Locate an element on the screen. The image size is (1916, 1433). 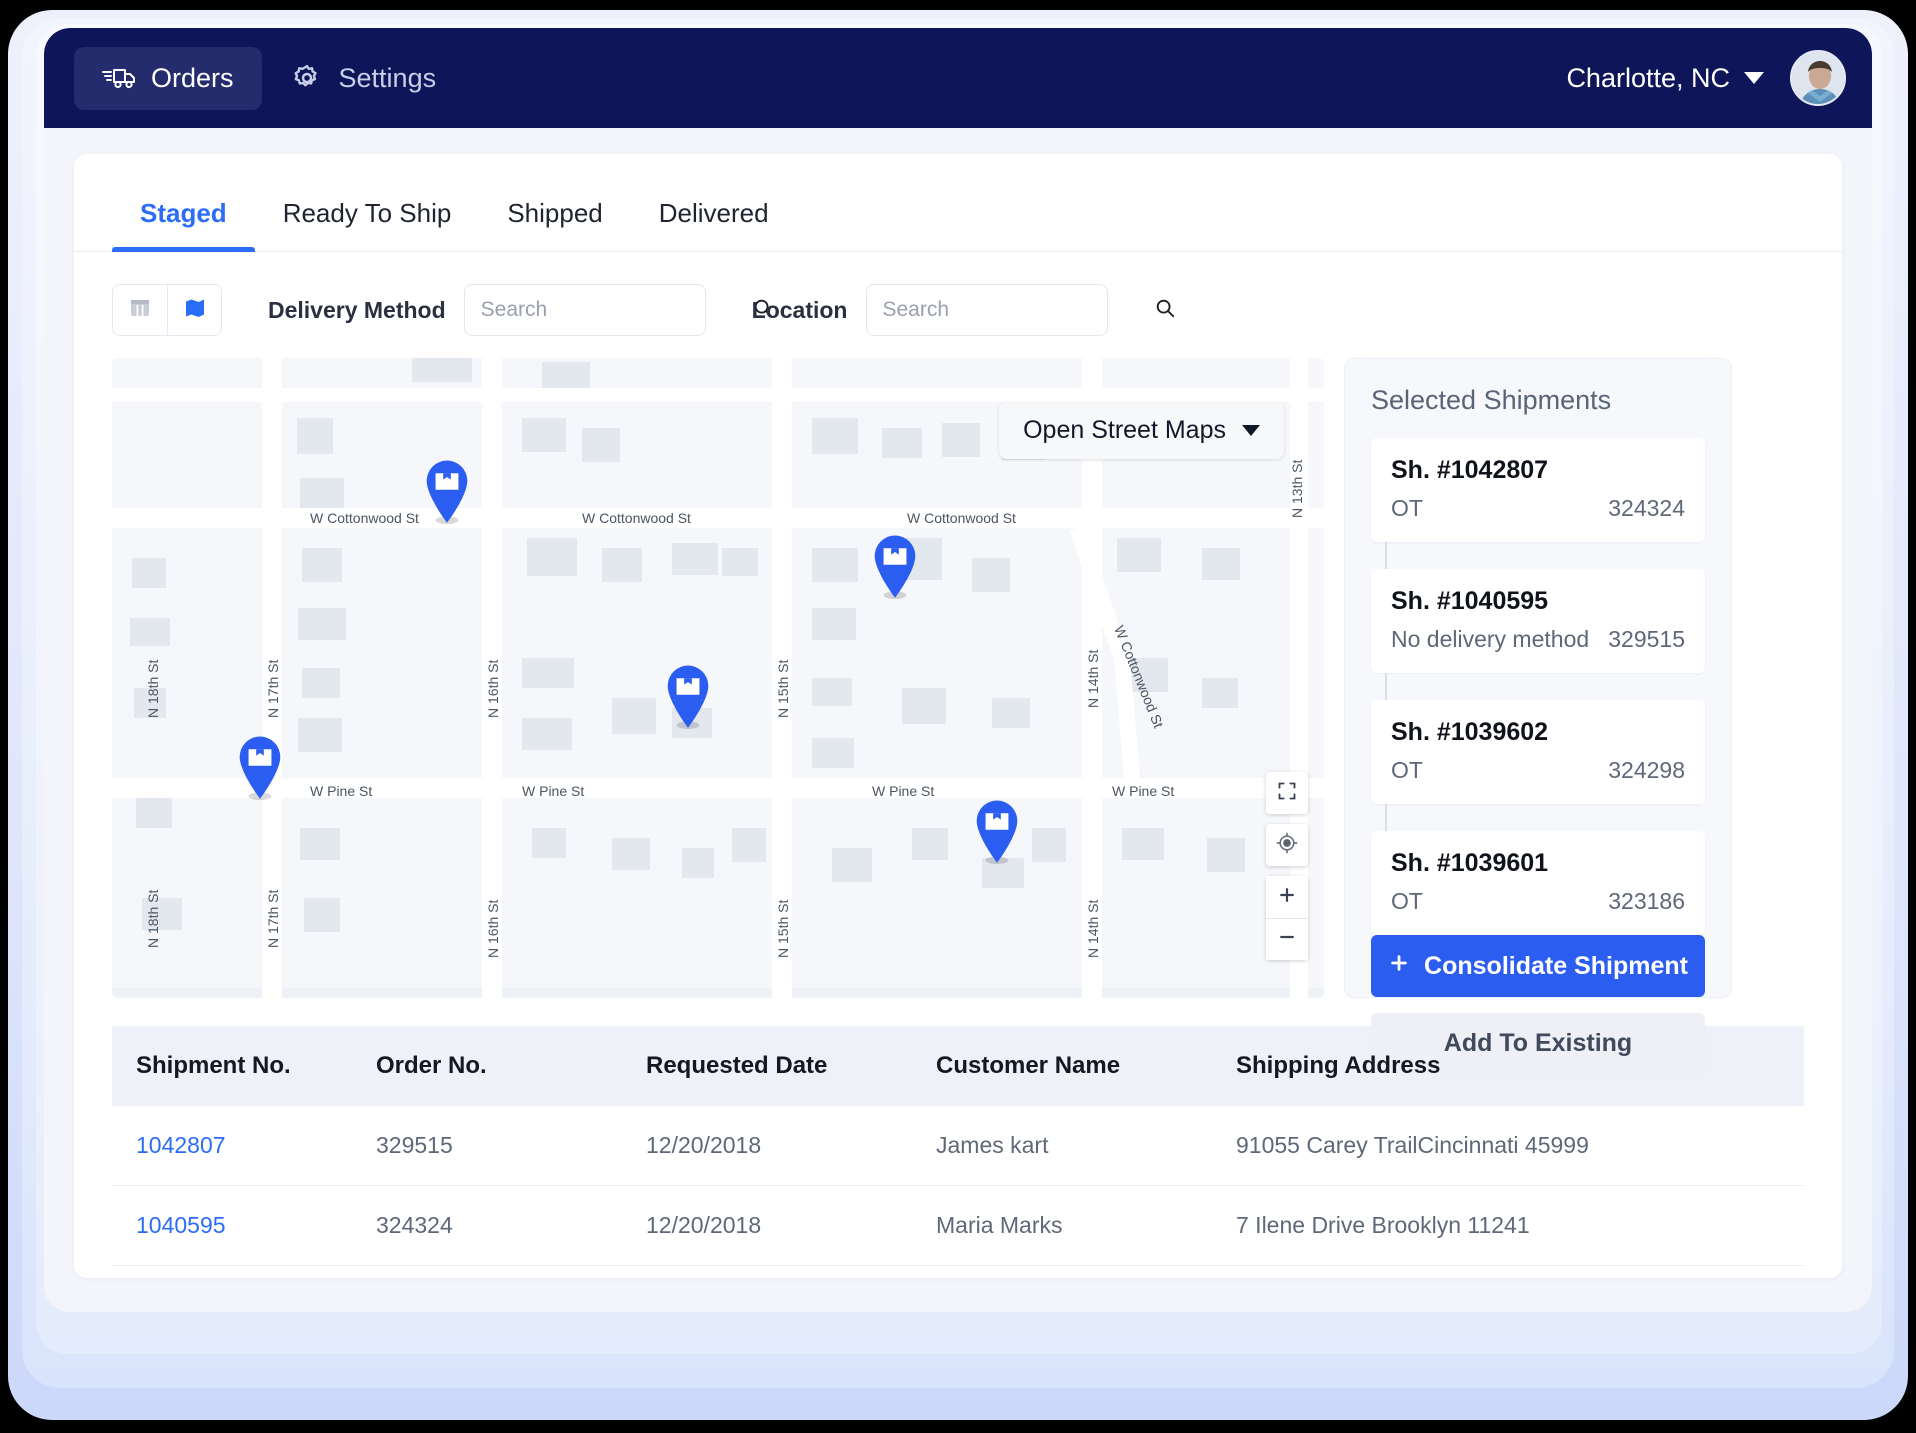
delivery-method-search-box is located at coordinates (617, 310).